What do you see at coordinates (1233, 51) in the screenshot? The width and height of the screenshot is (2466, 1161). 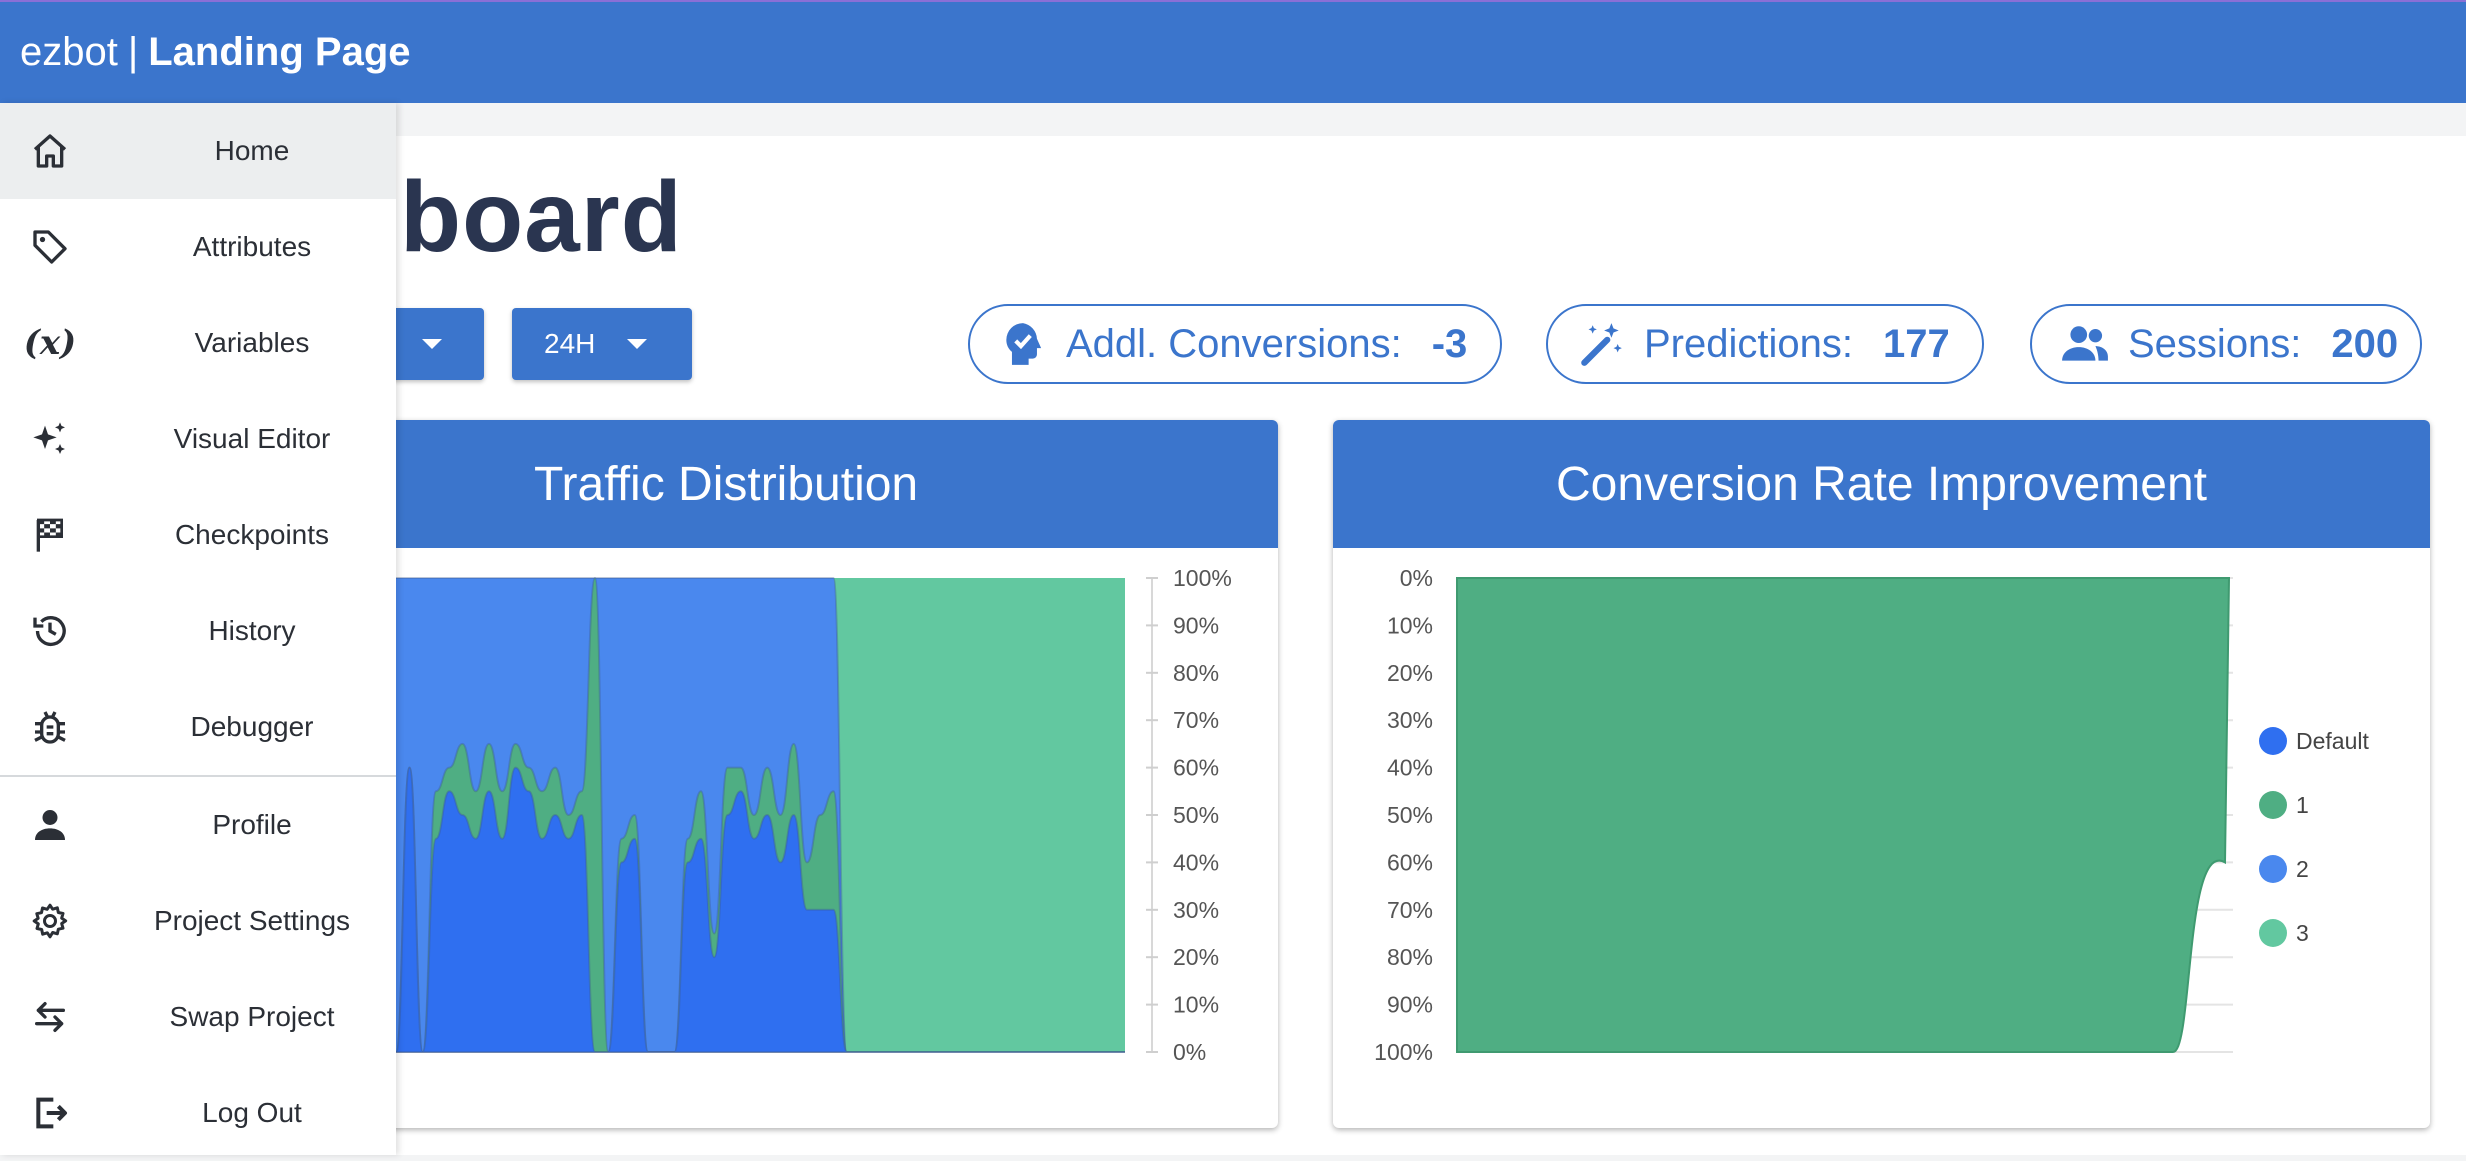 I see `app-header: ezbot | Landing Page` at bounding box center [1233, 51].